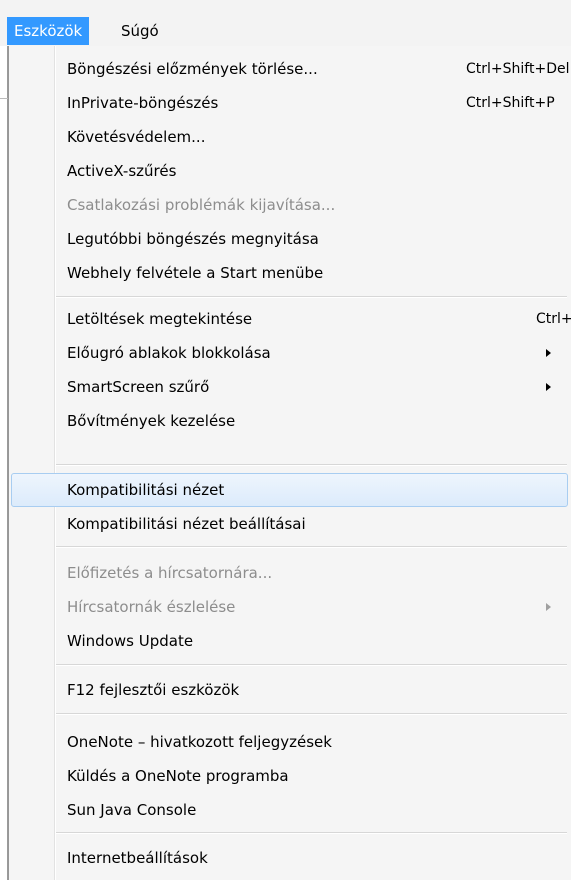  What do you see at coordinates (289, 387) in the screenshot?
I see `menu-item-smartscreen: SmartScreen szűrő` at bounding box center [289, 387].